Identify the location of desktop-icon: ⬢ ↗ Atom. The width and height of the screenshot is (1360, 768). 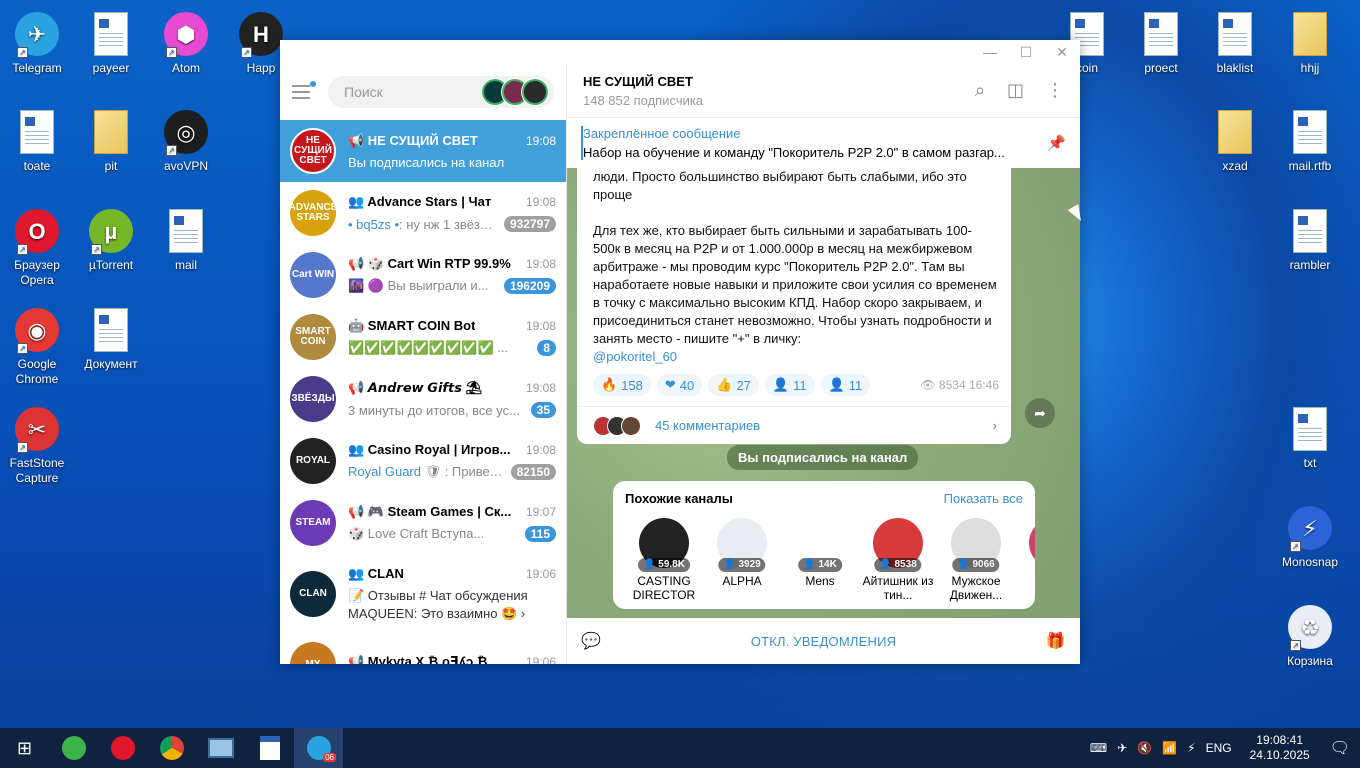
(186, 43).